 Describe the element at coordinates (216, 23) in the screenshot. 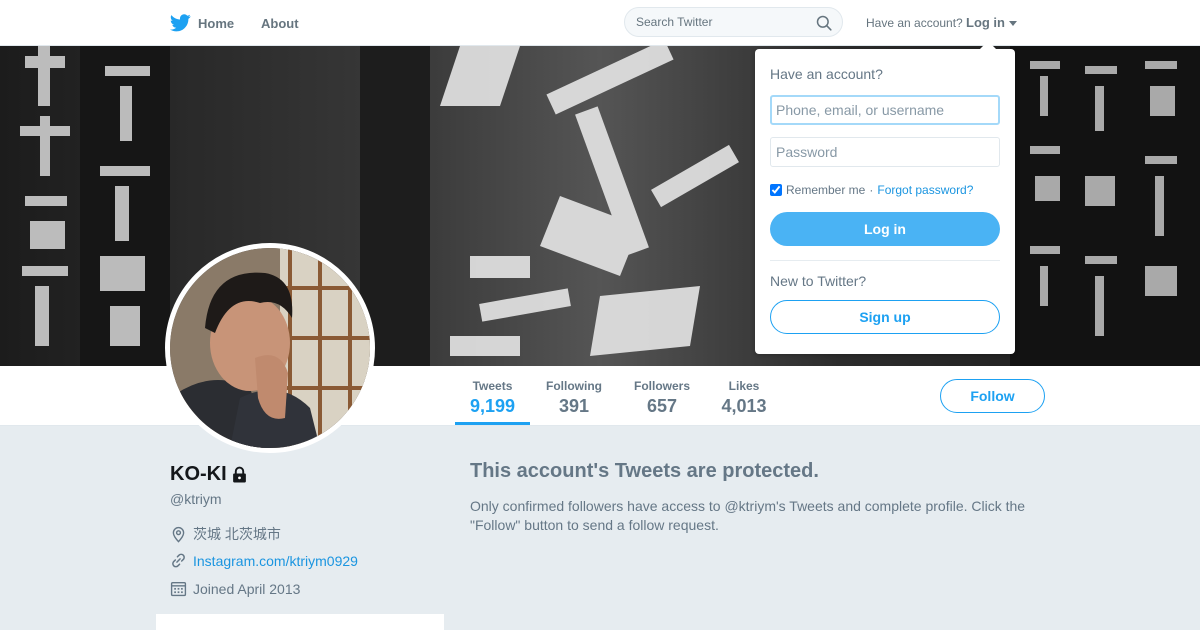

I see `nav-home-label: Home` at that location.